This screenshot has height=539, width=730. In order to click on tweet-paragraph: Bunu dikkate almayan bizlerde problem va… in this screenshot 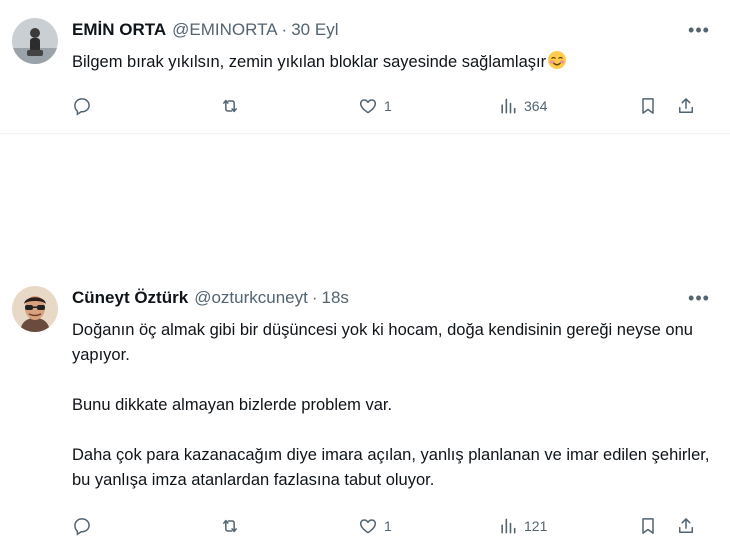, I will do `click(232, 405)`.